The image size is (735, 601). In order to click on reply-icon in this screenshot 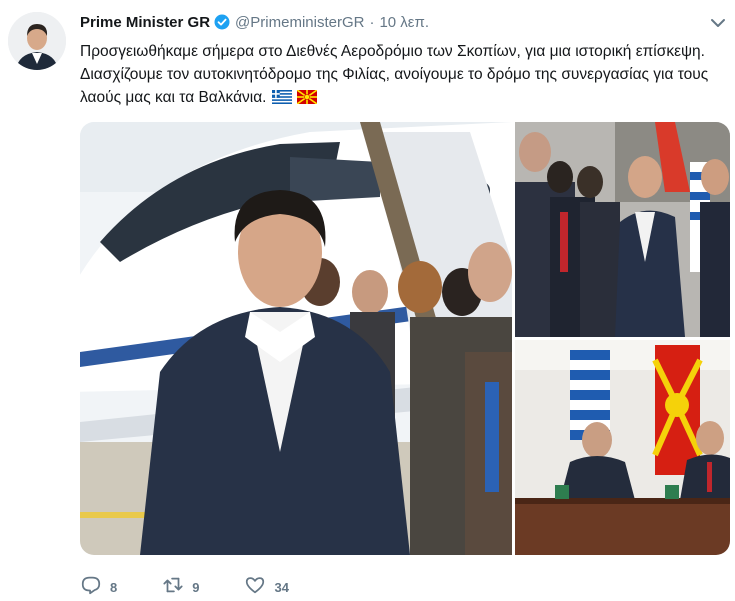, I will do `click(91, 587)`.